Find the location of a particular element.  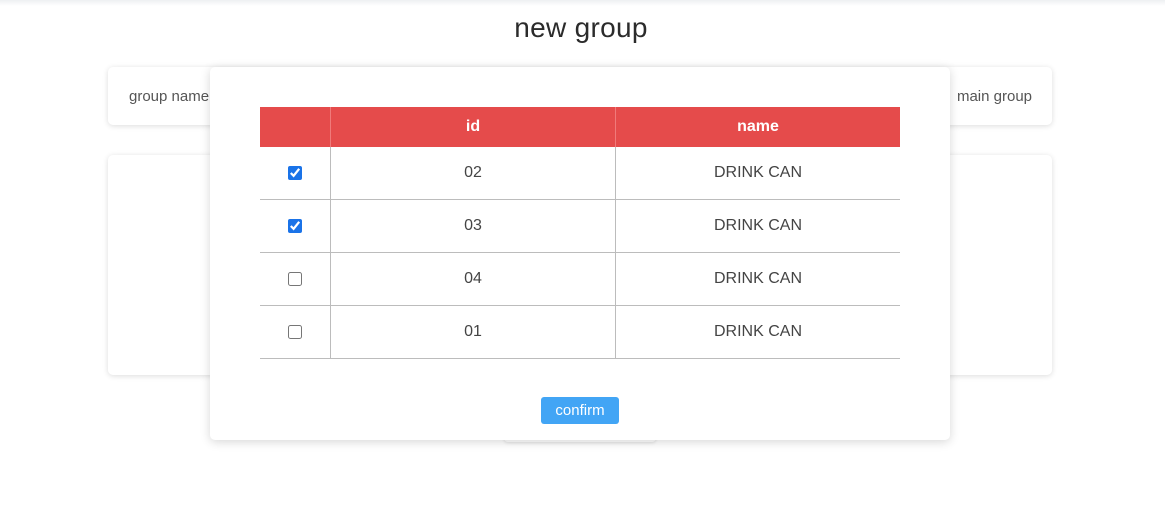

table-row: 03 DRINK CAN is located at coordinates (580, 226).